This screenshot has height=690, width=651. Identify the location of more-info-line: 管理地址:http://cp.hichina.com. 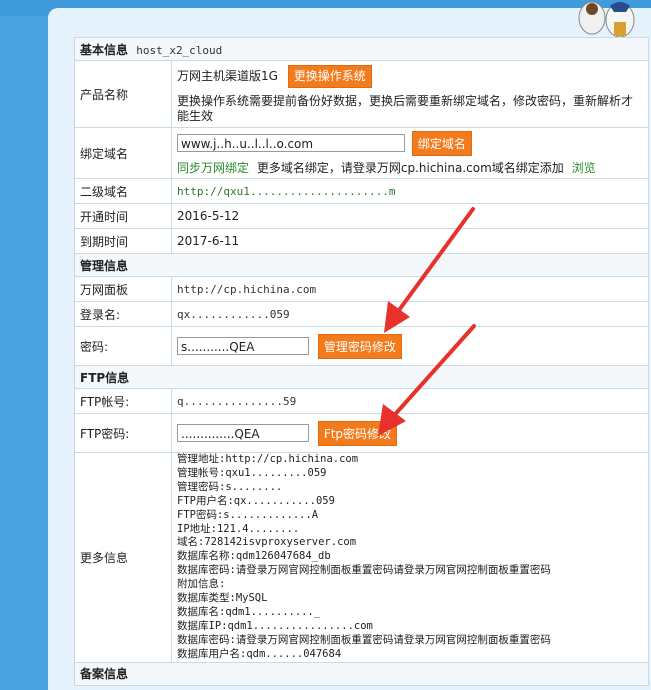
(268, 459).